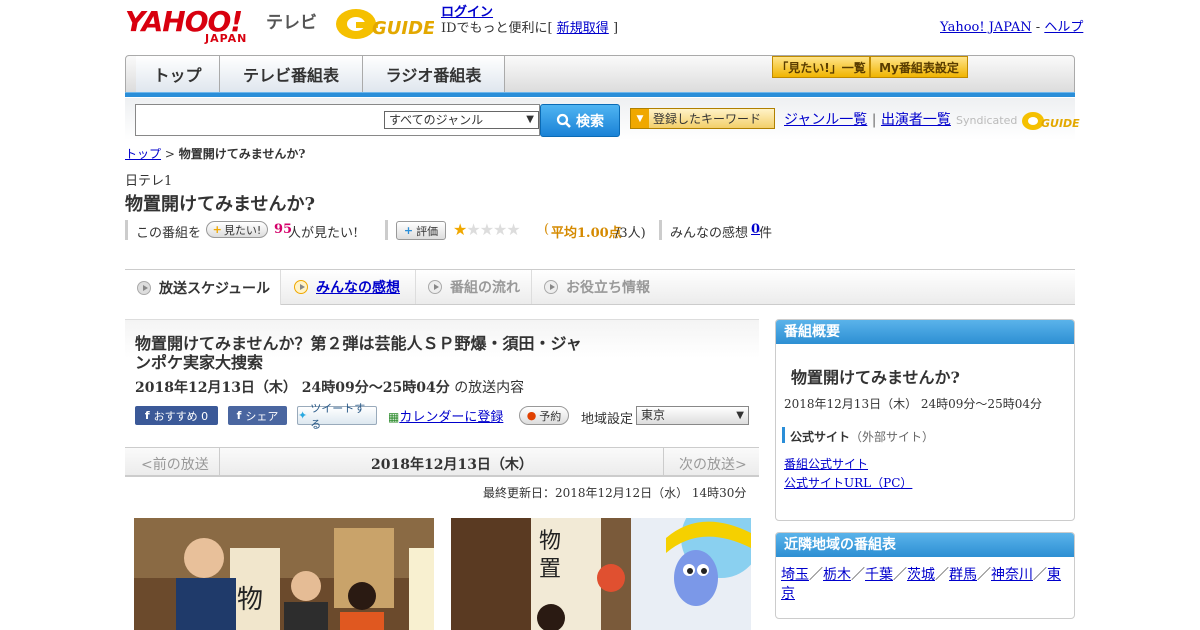 The image size is (1200, 630). I want to click on region-link: 茨城, so click(921, 575).